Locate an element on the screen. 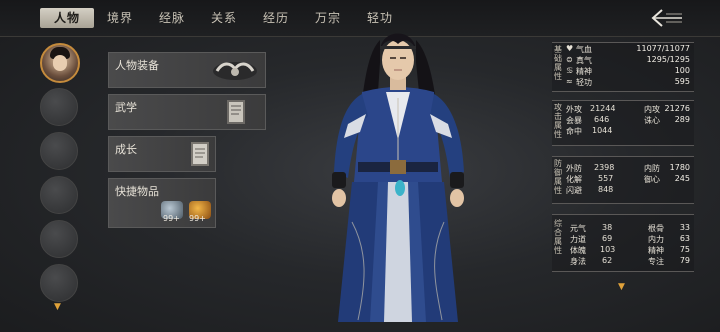 This screenshot has width=720, height=332. stat-label: 内防 is located at coordinates (652, 168).